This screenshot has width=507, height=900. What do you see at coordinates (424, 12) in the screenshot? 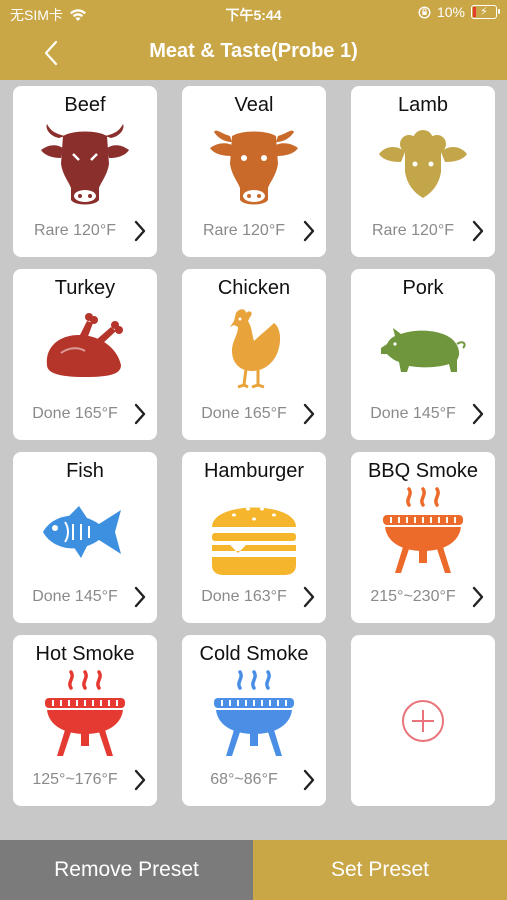
I see `orientation-lock-icon` at bounding box center [424, 12].